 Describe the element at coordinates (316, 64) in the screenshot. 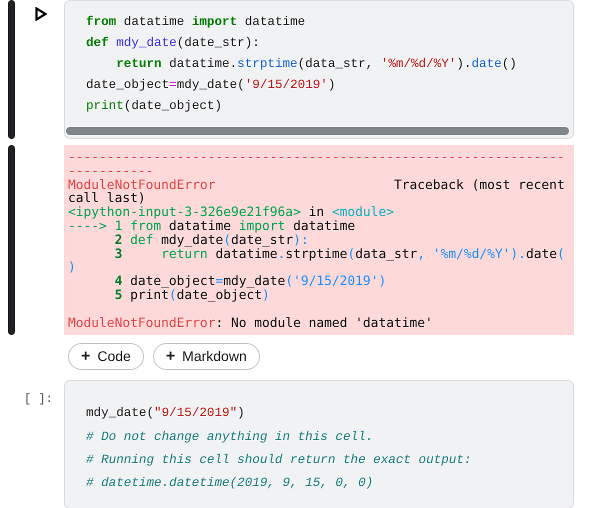

I see `code-line: return datatime.strptime(data_str, '%m/%d/%Y').date()` at that location.